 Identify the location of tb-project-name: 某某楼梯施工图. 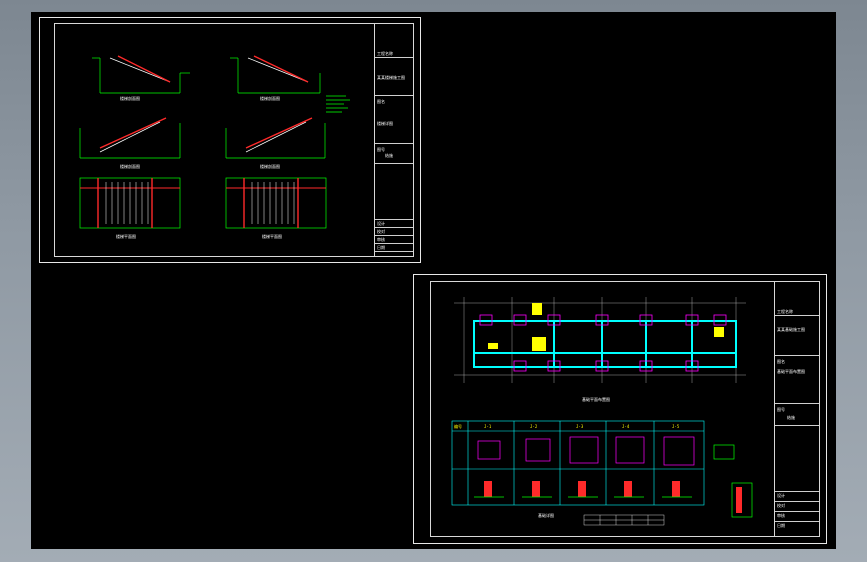
(391, 77).